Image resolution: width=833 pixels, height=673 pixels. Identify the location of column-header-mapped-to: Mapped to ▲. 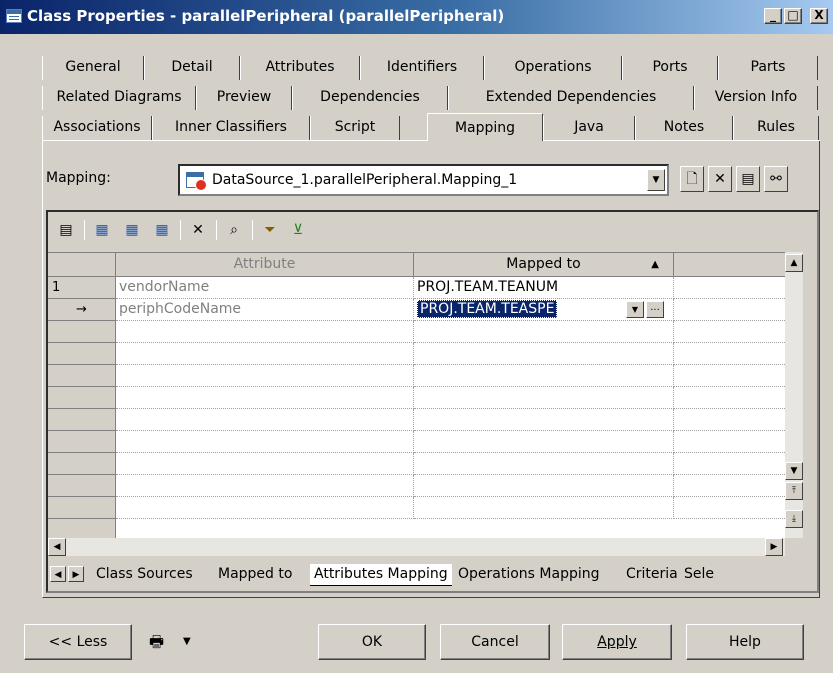
(544, 265).